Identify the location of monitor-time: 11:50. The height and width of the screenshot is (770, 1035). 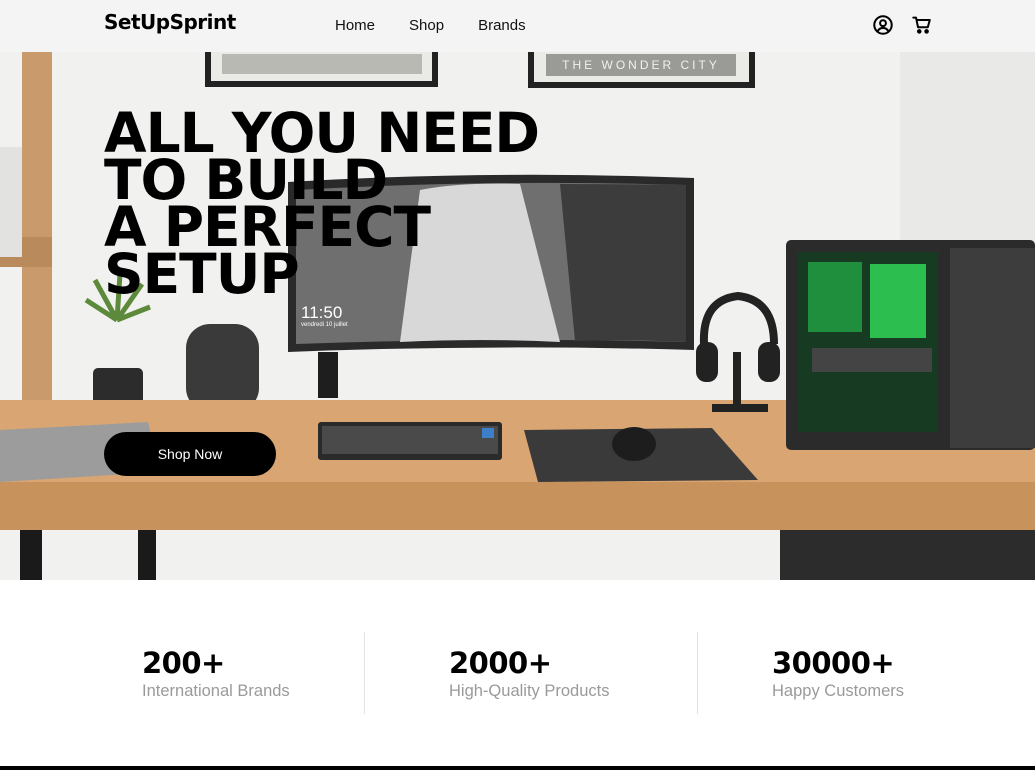
(321, 312).